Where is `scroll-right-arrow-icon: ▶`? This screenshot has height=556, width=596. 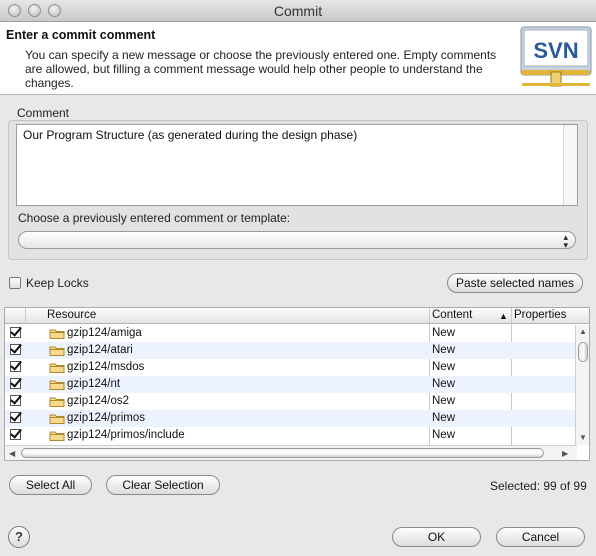
scroll-right-arrow-icon: ▶ is located at coordinates (565, 453).